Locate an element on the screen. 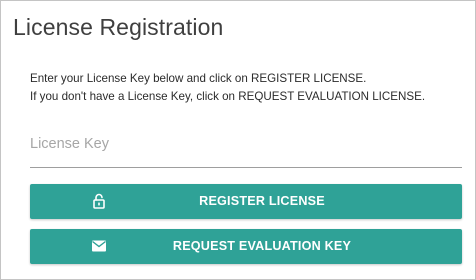 The height and width of the screenshot is (280, 476). register-license-button: REGISTER LICENSE is located at coordinates (246, 201).